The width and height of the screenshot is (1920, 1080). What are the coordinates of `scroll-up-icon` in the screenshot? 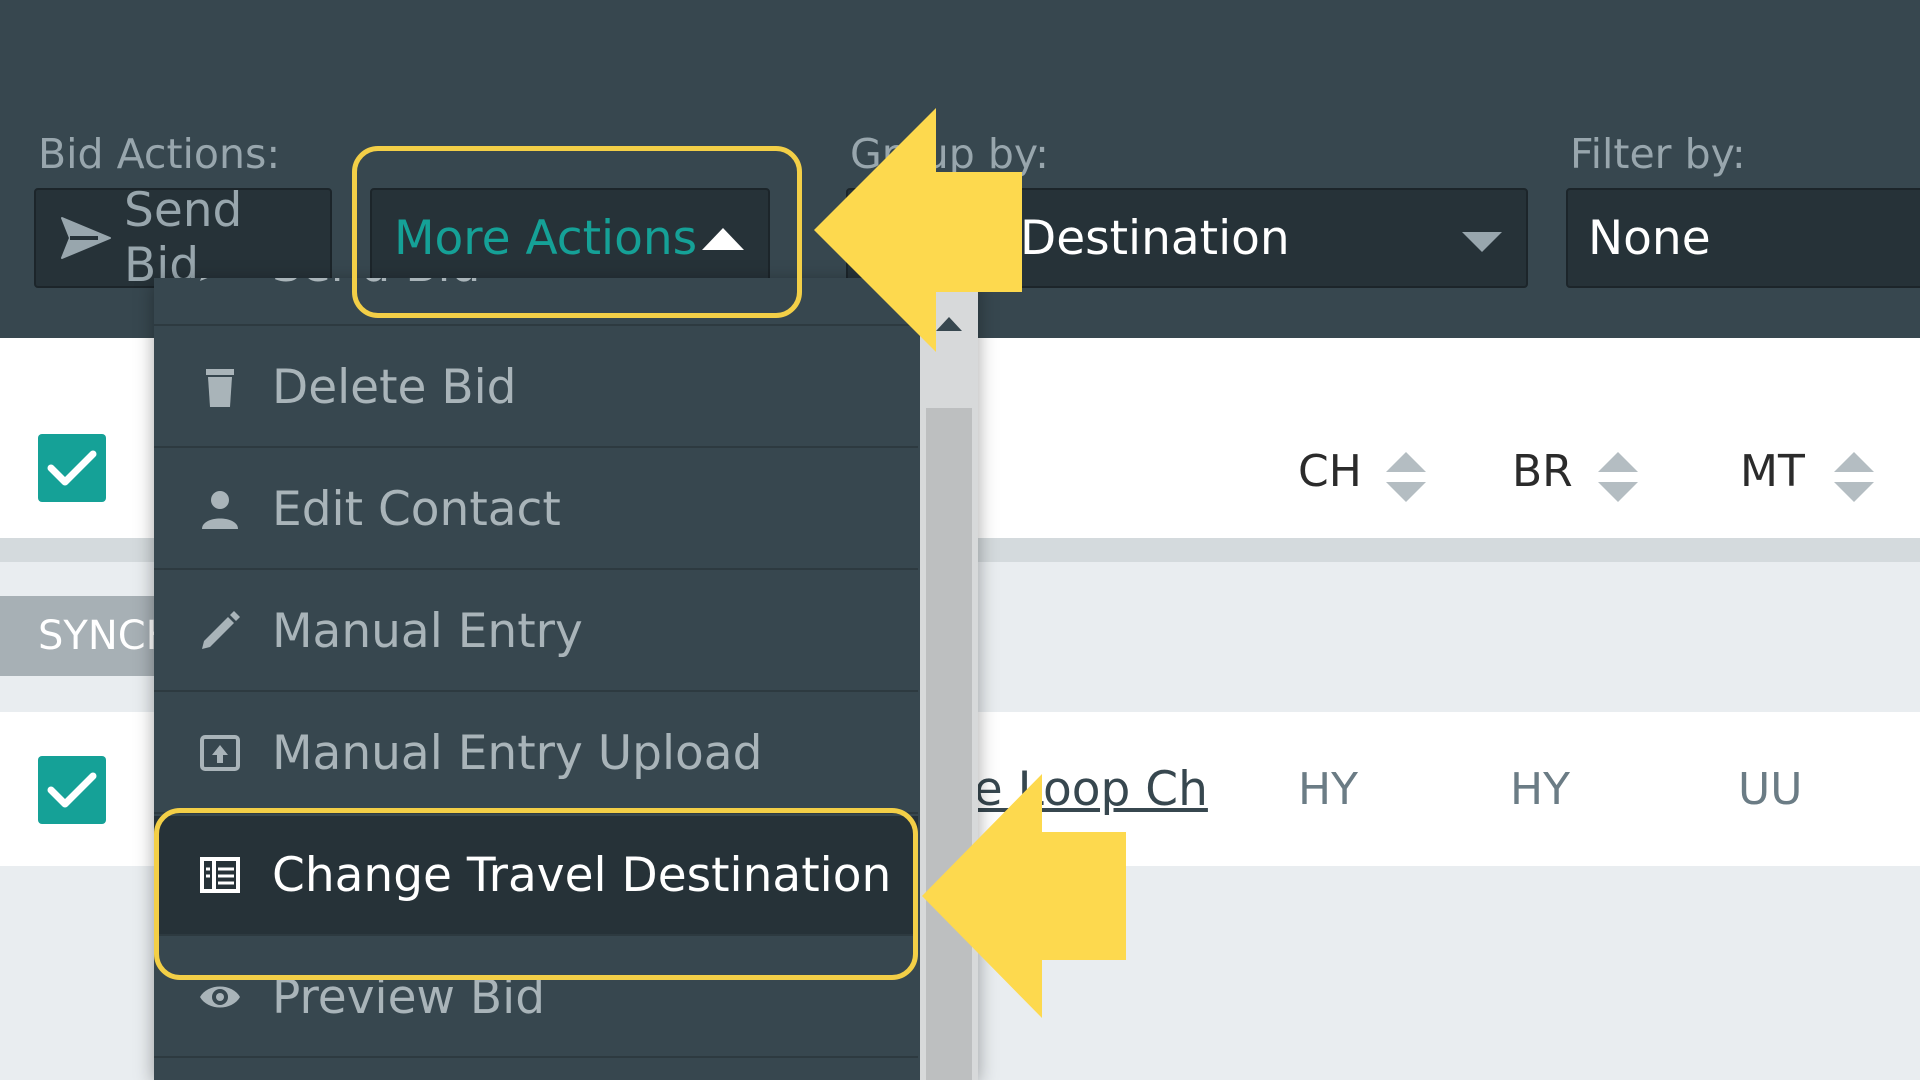 It's located at (949, 323).